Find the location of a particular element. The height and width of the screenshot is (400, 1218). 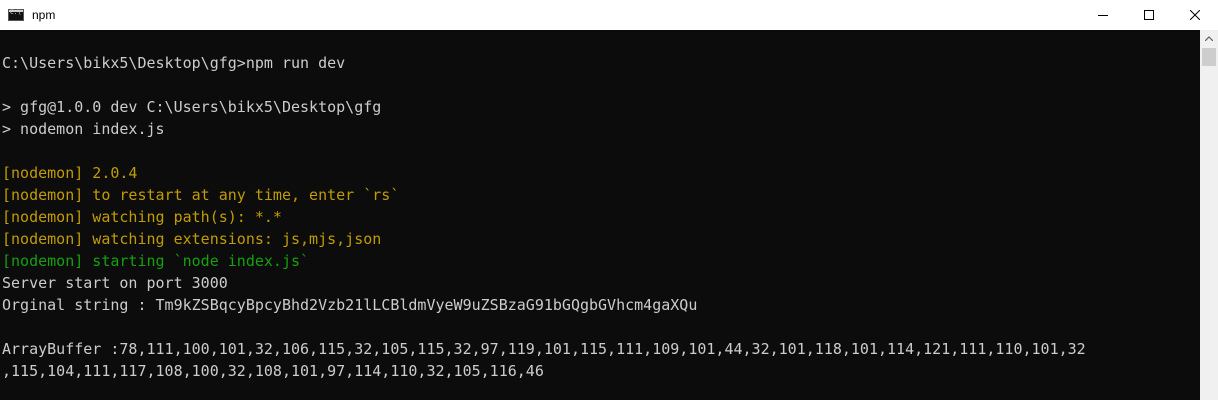

minimize-button is located at coordinates (1103, 15).